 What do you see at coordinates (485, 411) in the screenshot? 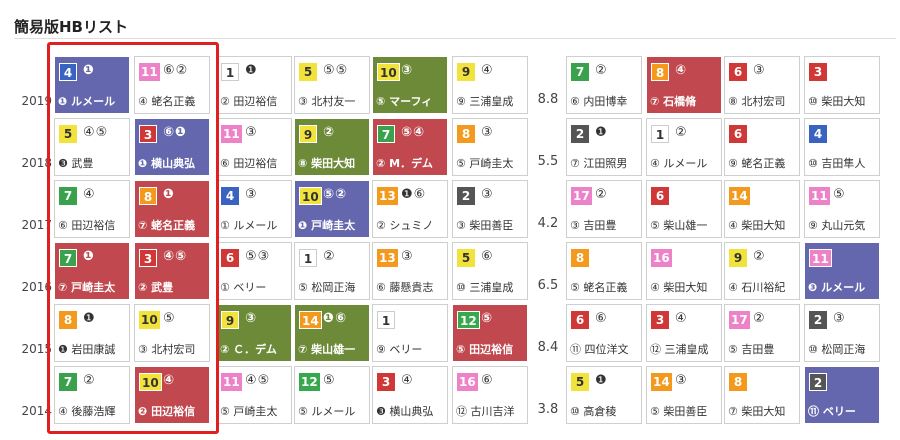
I see `jockey-name: ⑫ 古川吉洋` at bounding box center [485, 411].